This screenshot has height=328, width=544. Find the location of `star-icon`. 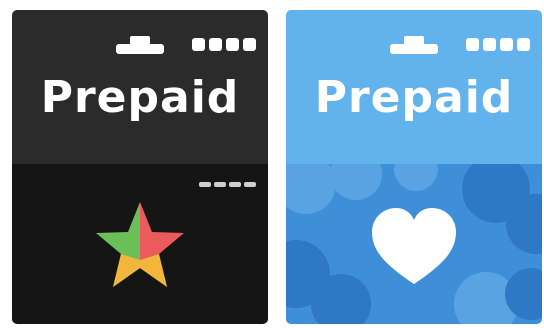

star-icon is located at coordinates (140, 244).